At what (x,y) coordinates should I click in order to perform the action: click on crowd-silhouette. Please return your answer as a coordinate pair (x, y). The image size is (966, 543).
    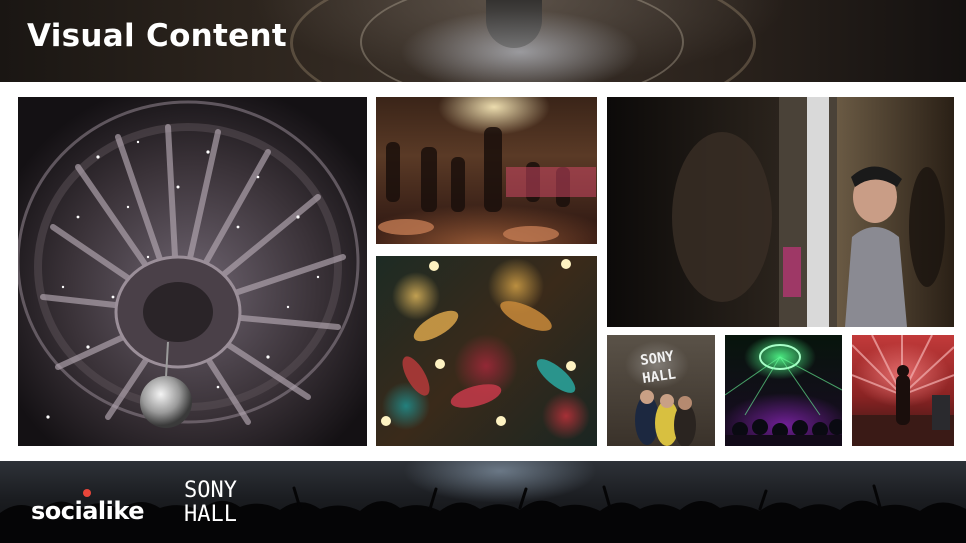
    Looking at the image, I should click on (483, 513).